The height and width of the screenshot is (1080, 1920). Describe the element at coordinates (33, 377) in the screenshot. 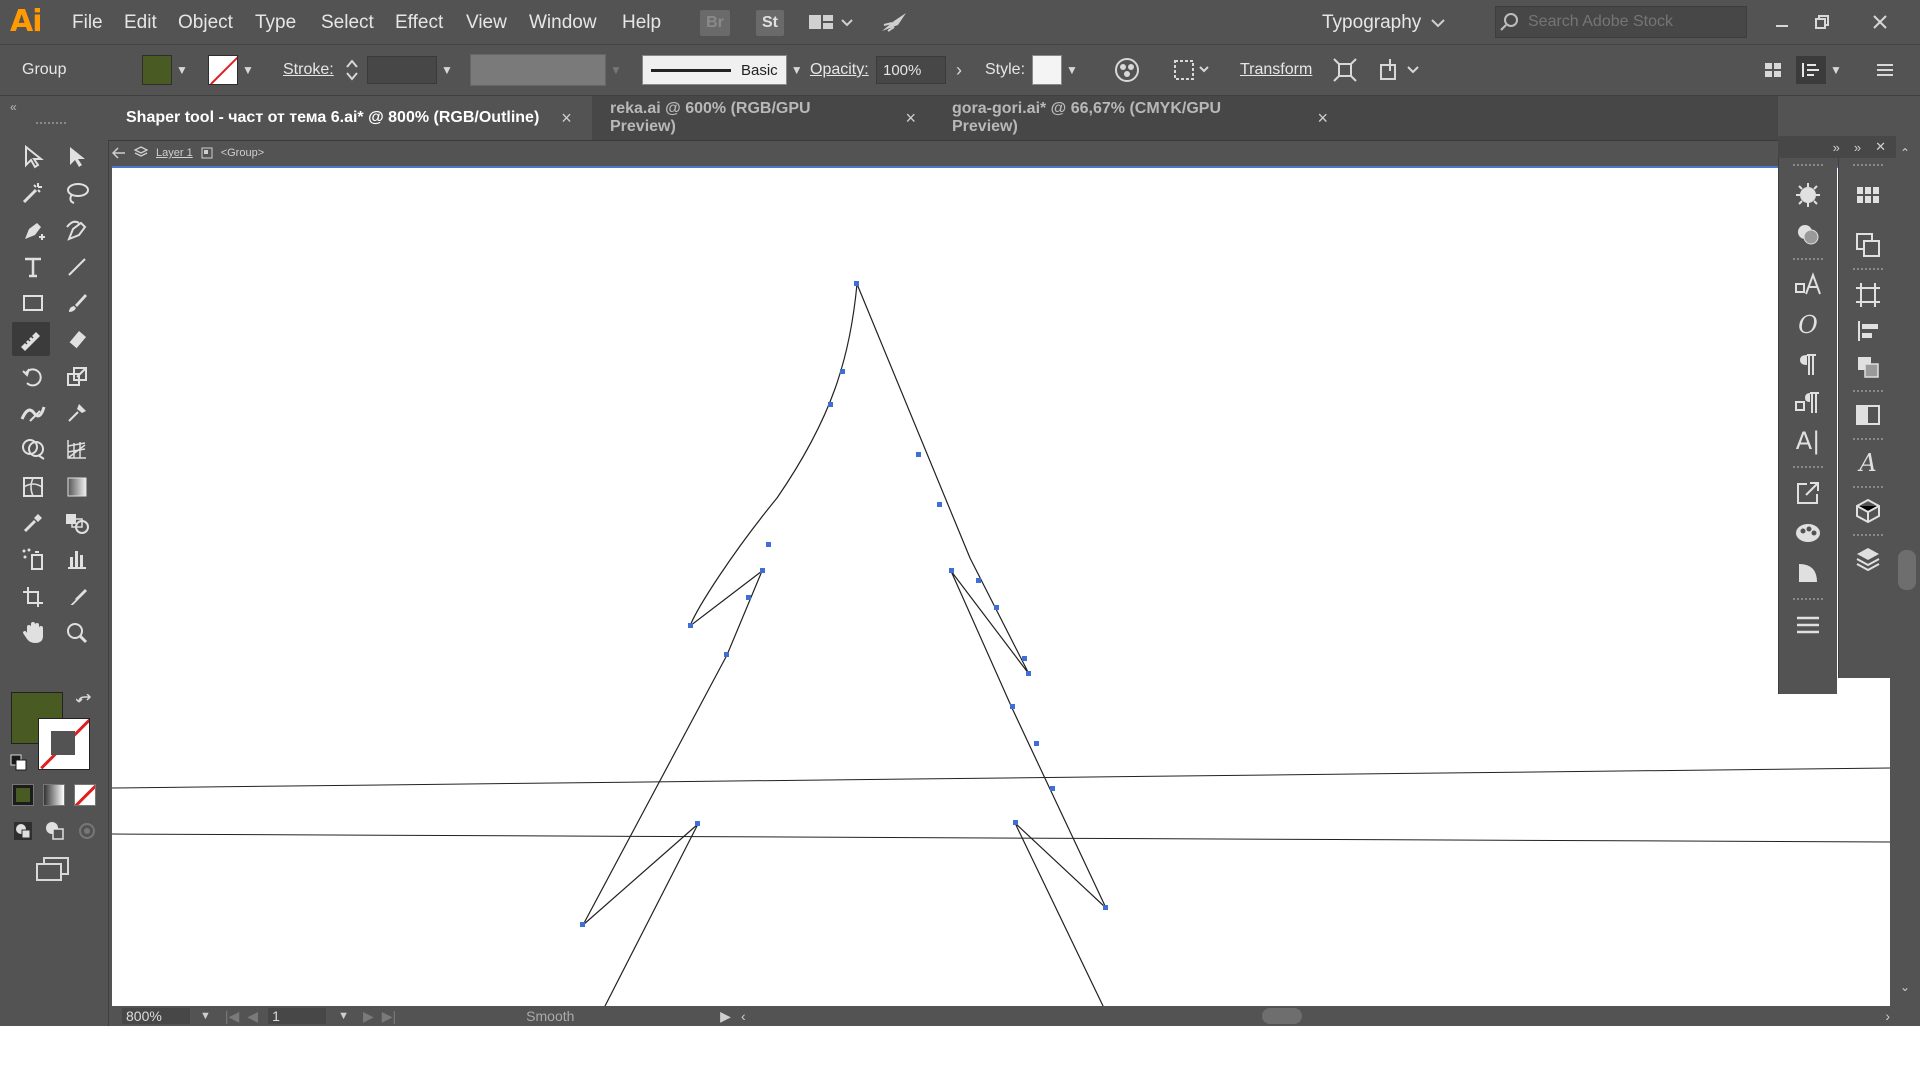

I see `rotate-icon` at that location.